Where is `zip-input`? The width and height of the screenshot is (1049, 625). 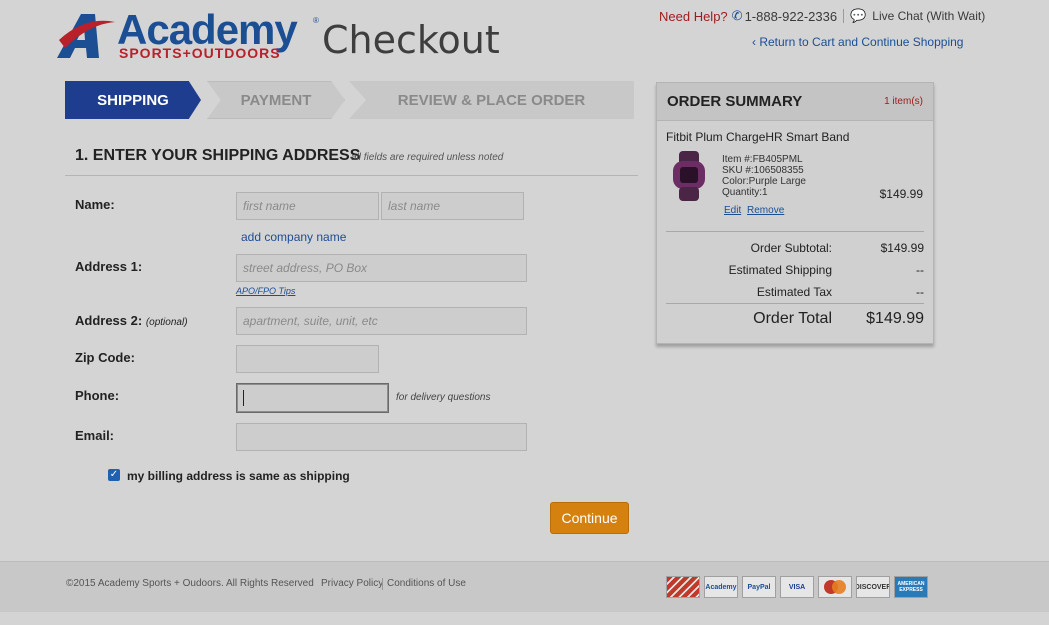 zip-input is located at coordinates (307, 359).